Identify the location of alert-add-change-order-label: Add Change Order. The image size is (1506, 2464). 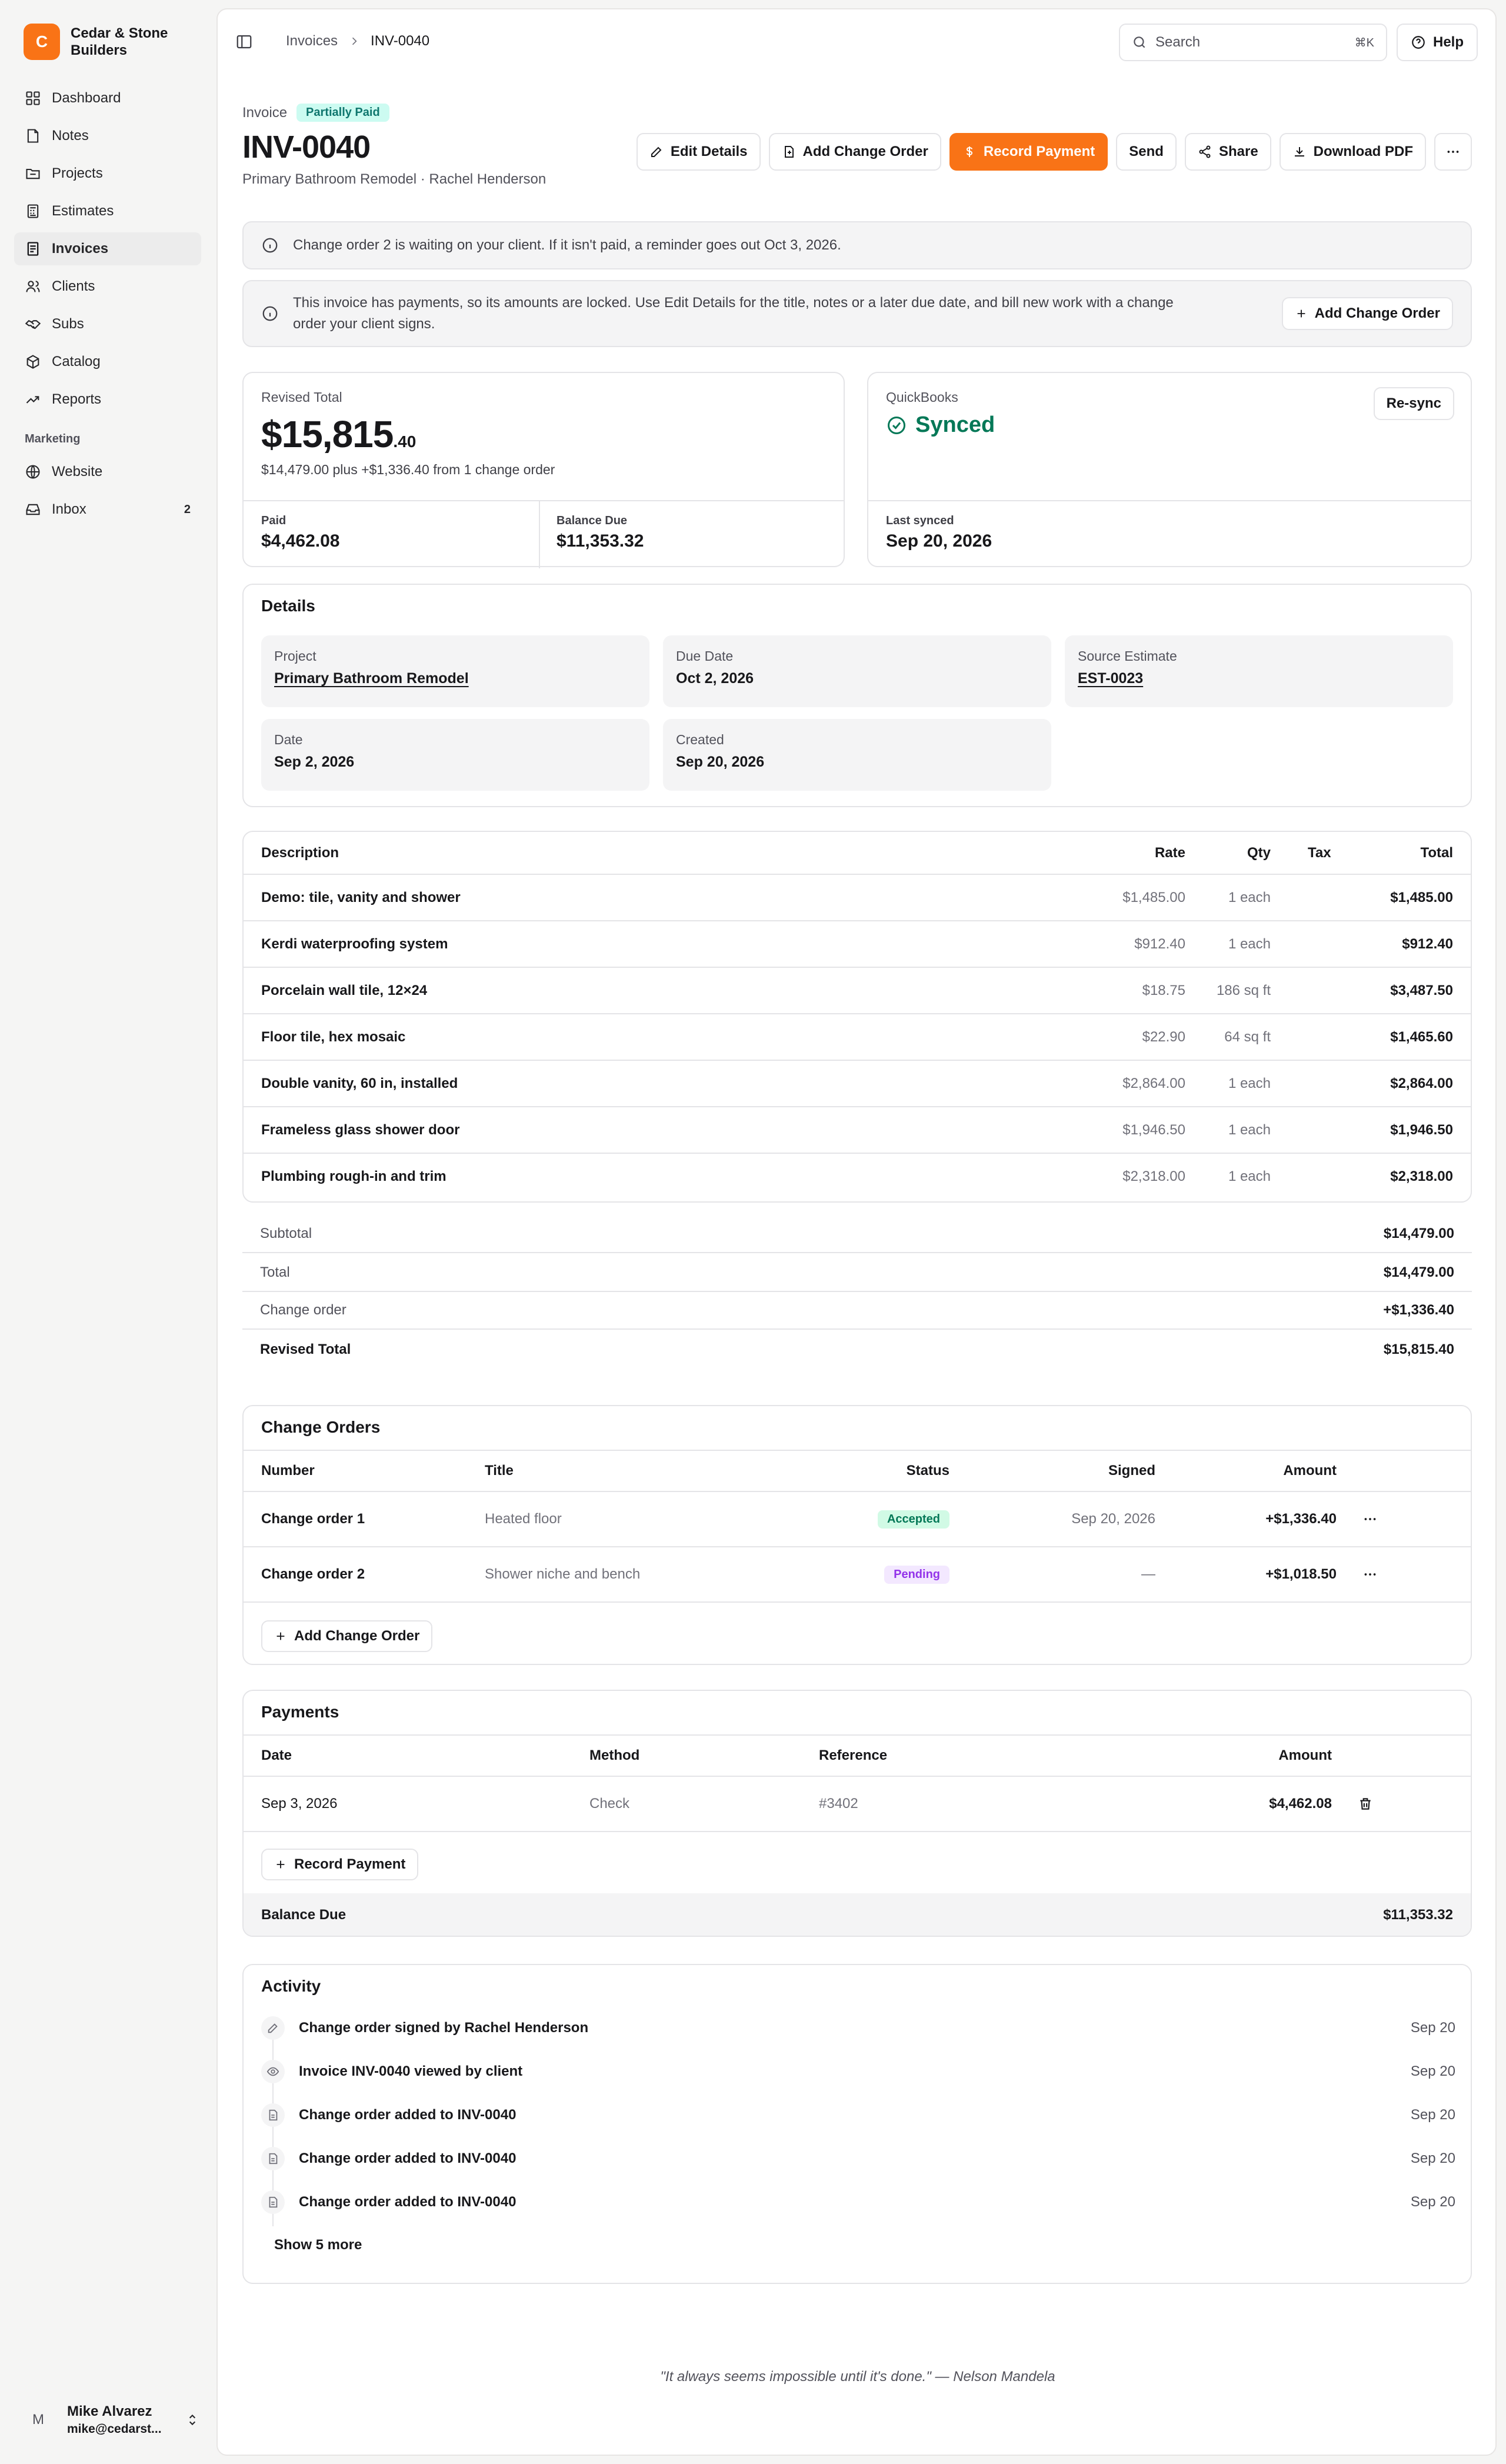
(1377, 313).